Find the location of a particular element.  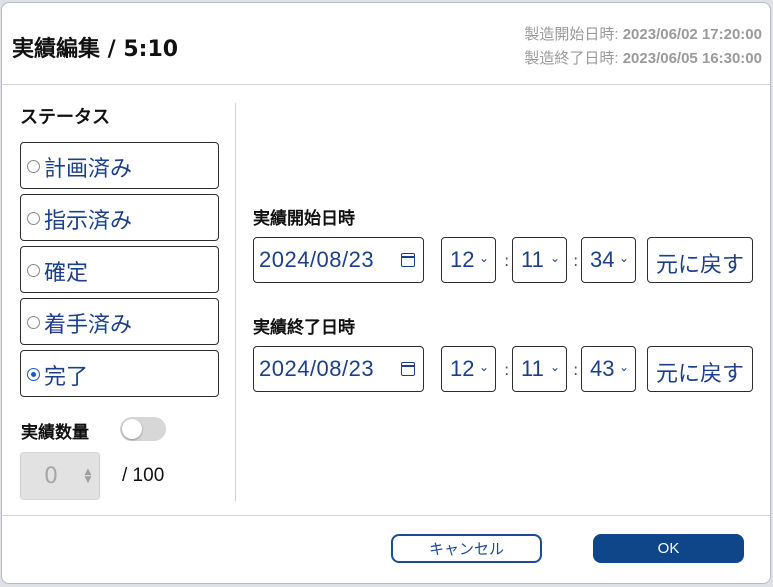

status-option-label: 着手済み is located at coordinates (88, 325).